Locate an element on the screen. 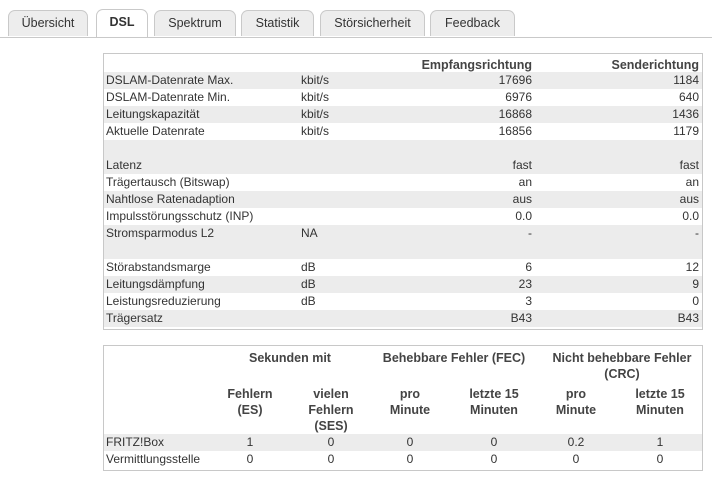  value-crc-min: 0 is located at coordinates (576, 459).